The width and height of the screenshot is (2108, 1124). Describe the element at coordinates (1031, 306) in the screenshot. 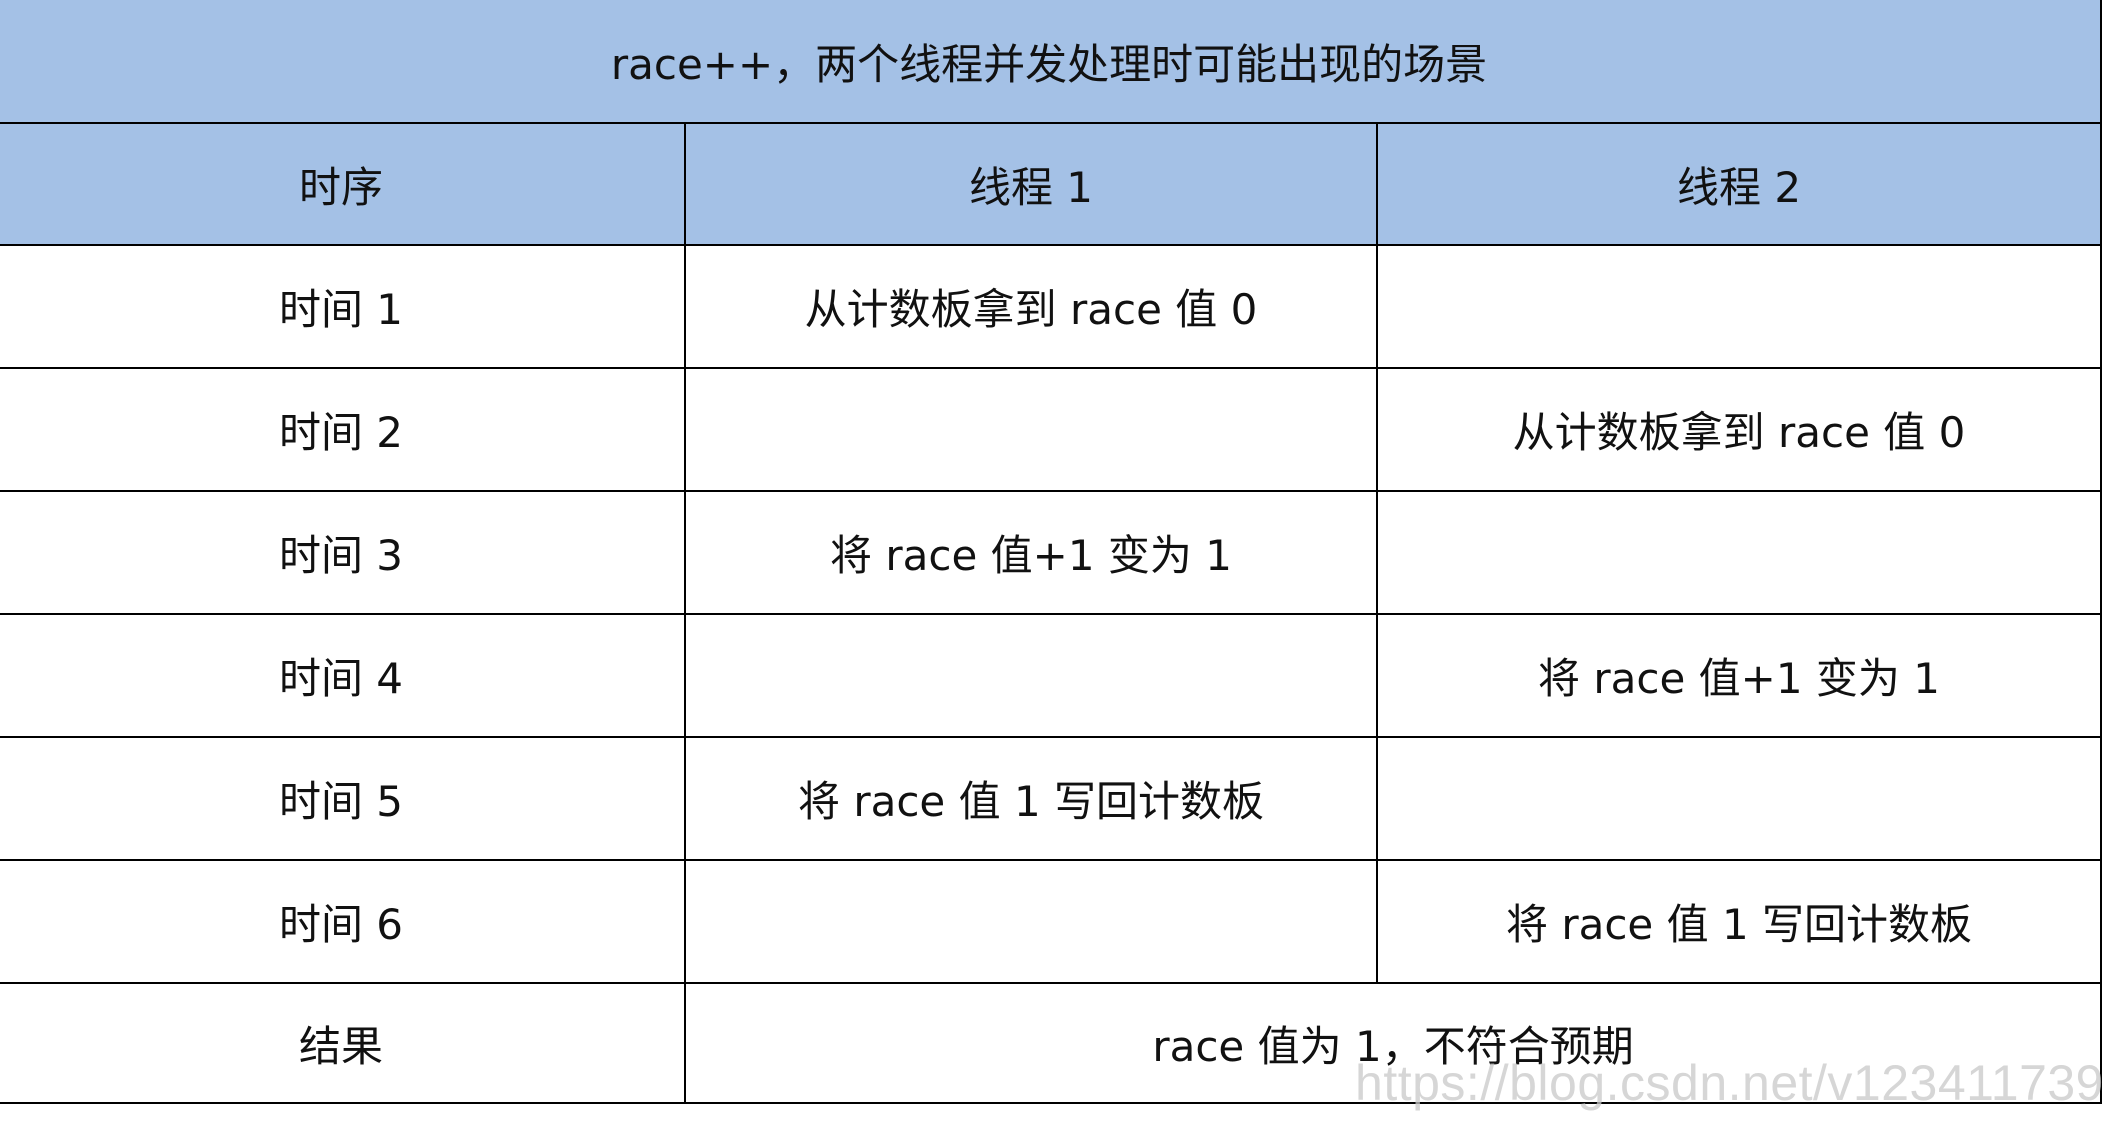

I see `cell-thread-1: 从计数板拿到 race 值 0` at that location.